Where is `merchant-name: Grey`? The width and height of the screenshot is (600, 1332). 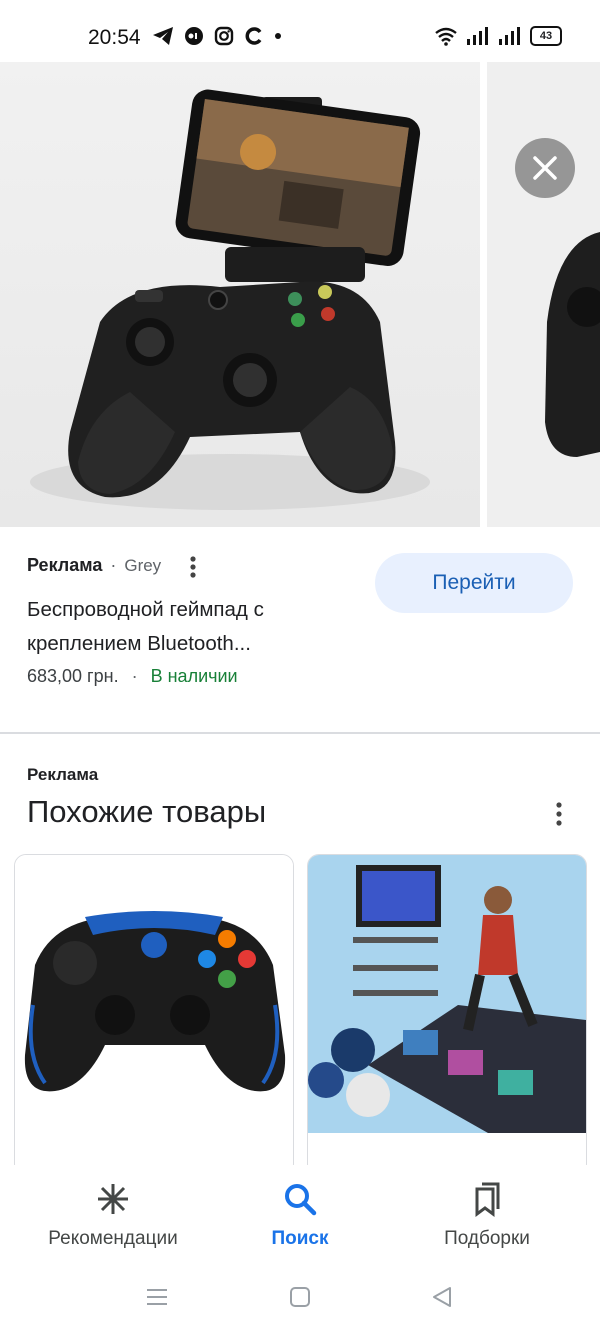 merchant-name: Grey is located at coordinates (143, 565).